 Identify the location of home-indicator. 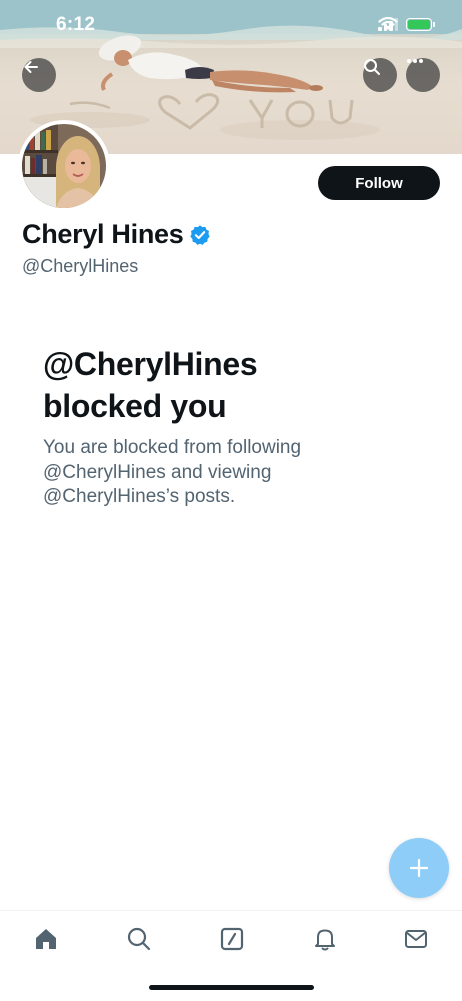
(231, 987).